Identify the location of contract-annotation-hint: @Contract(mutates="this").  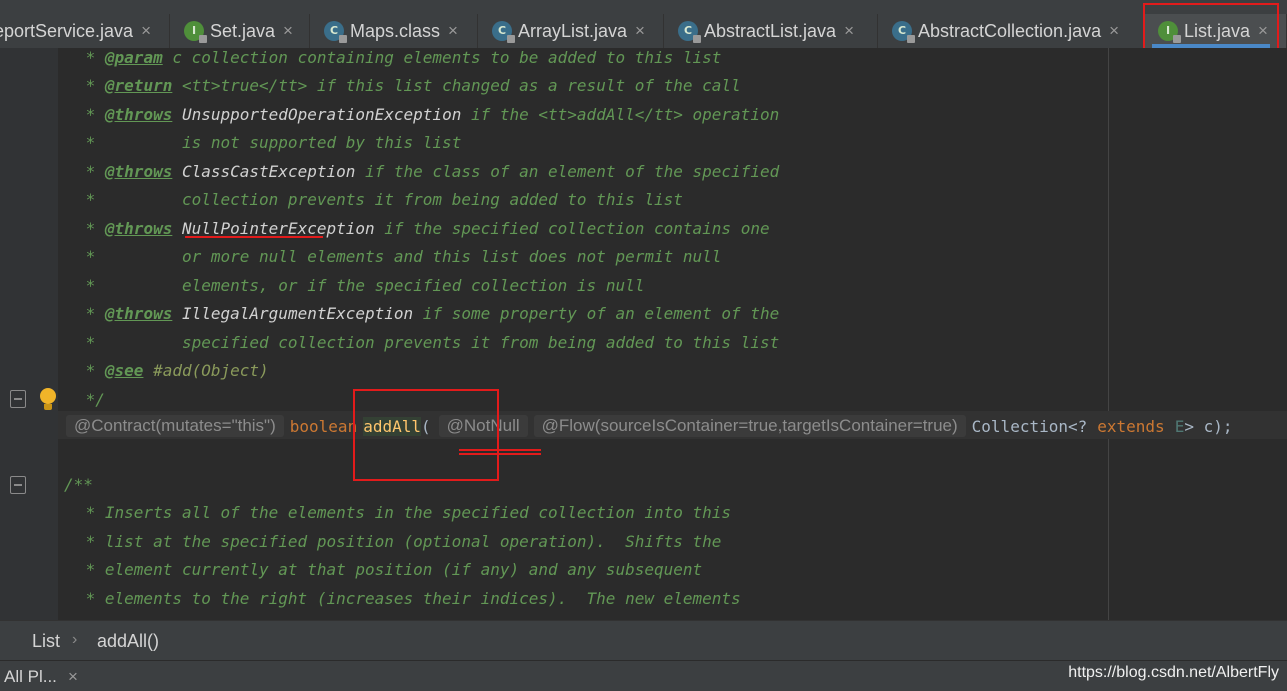
(175, 426).